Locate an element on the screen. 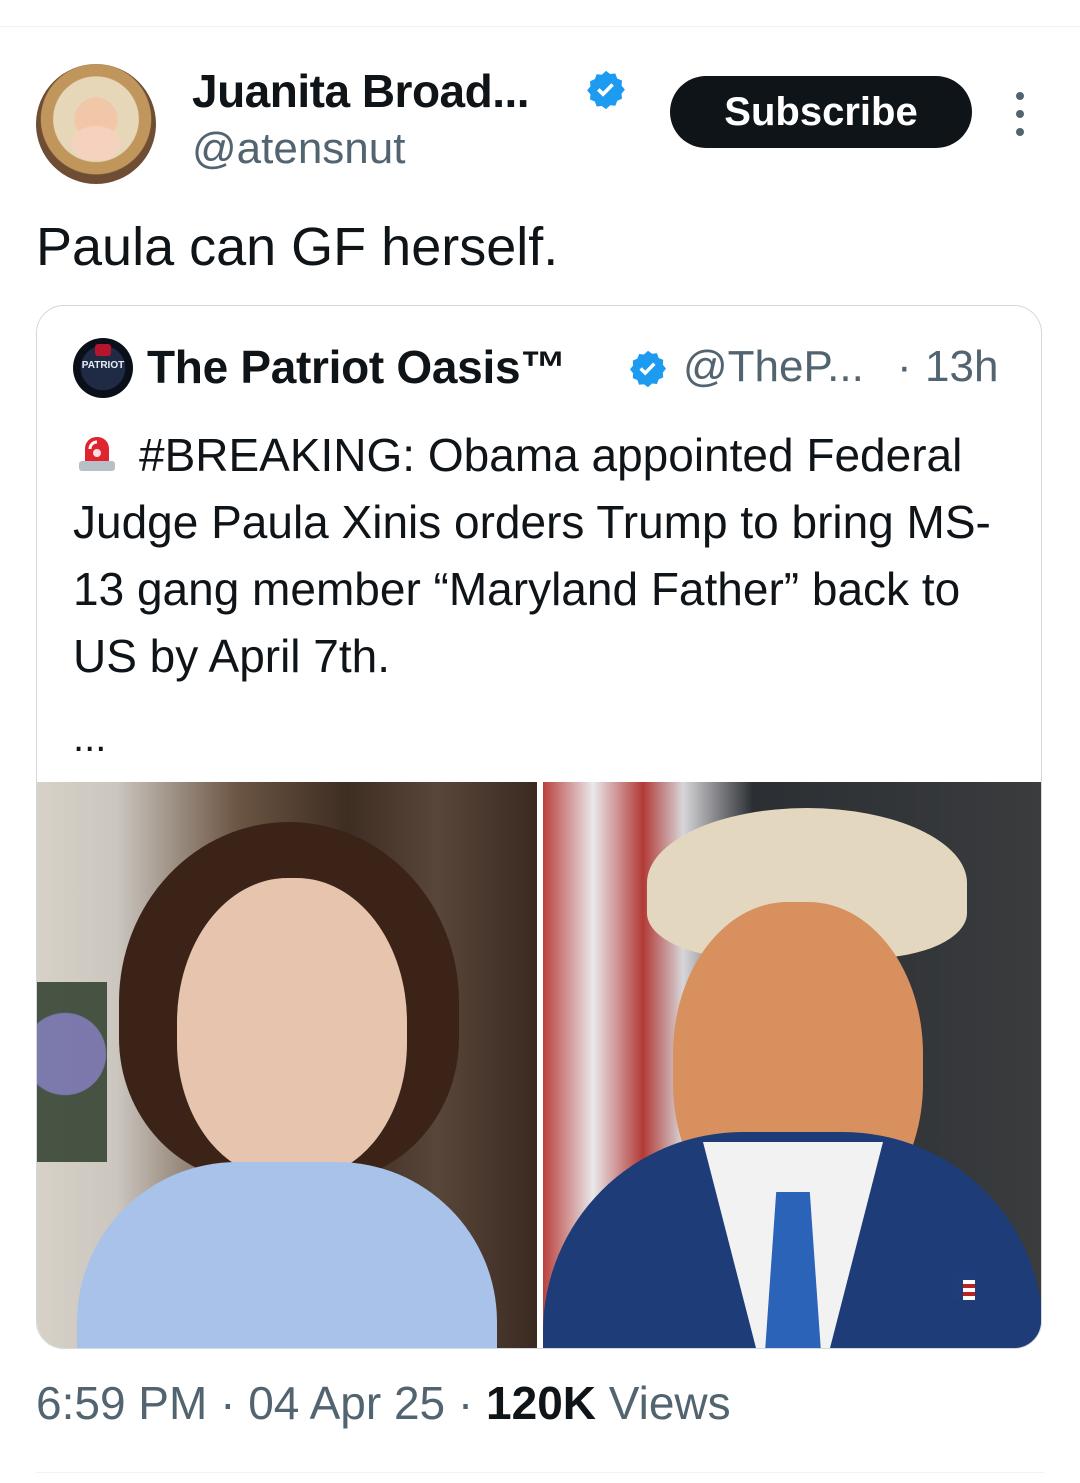  top-divider is located at coordinates (540, 26).